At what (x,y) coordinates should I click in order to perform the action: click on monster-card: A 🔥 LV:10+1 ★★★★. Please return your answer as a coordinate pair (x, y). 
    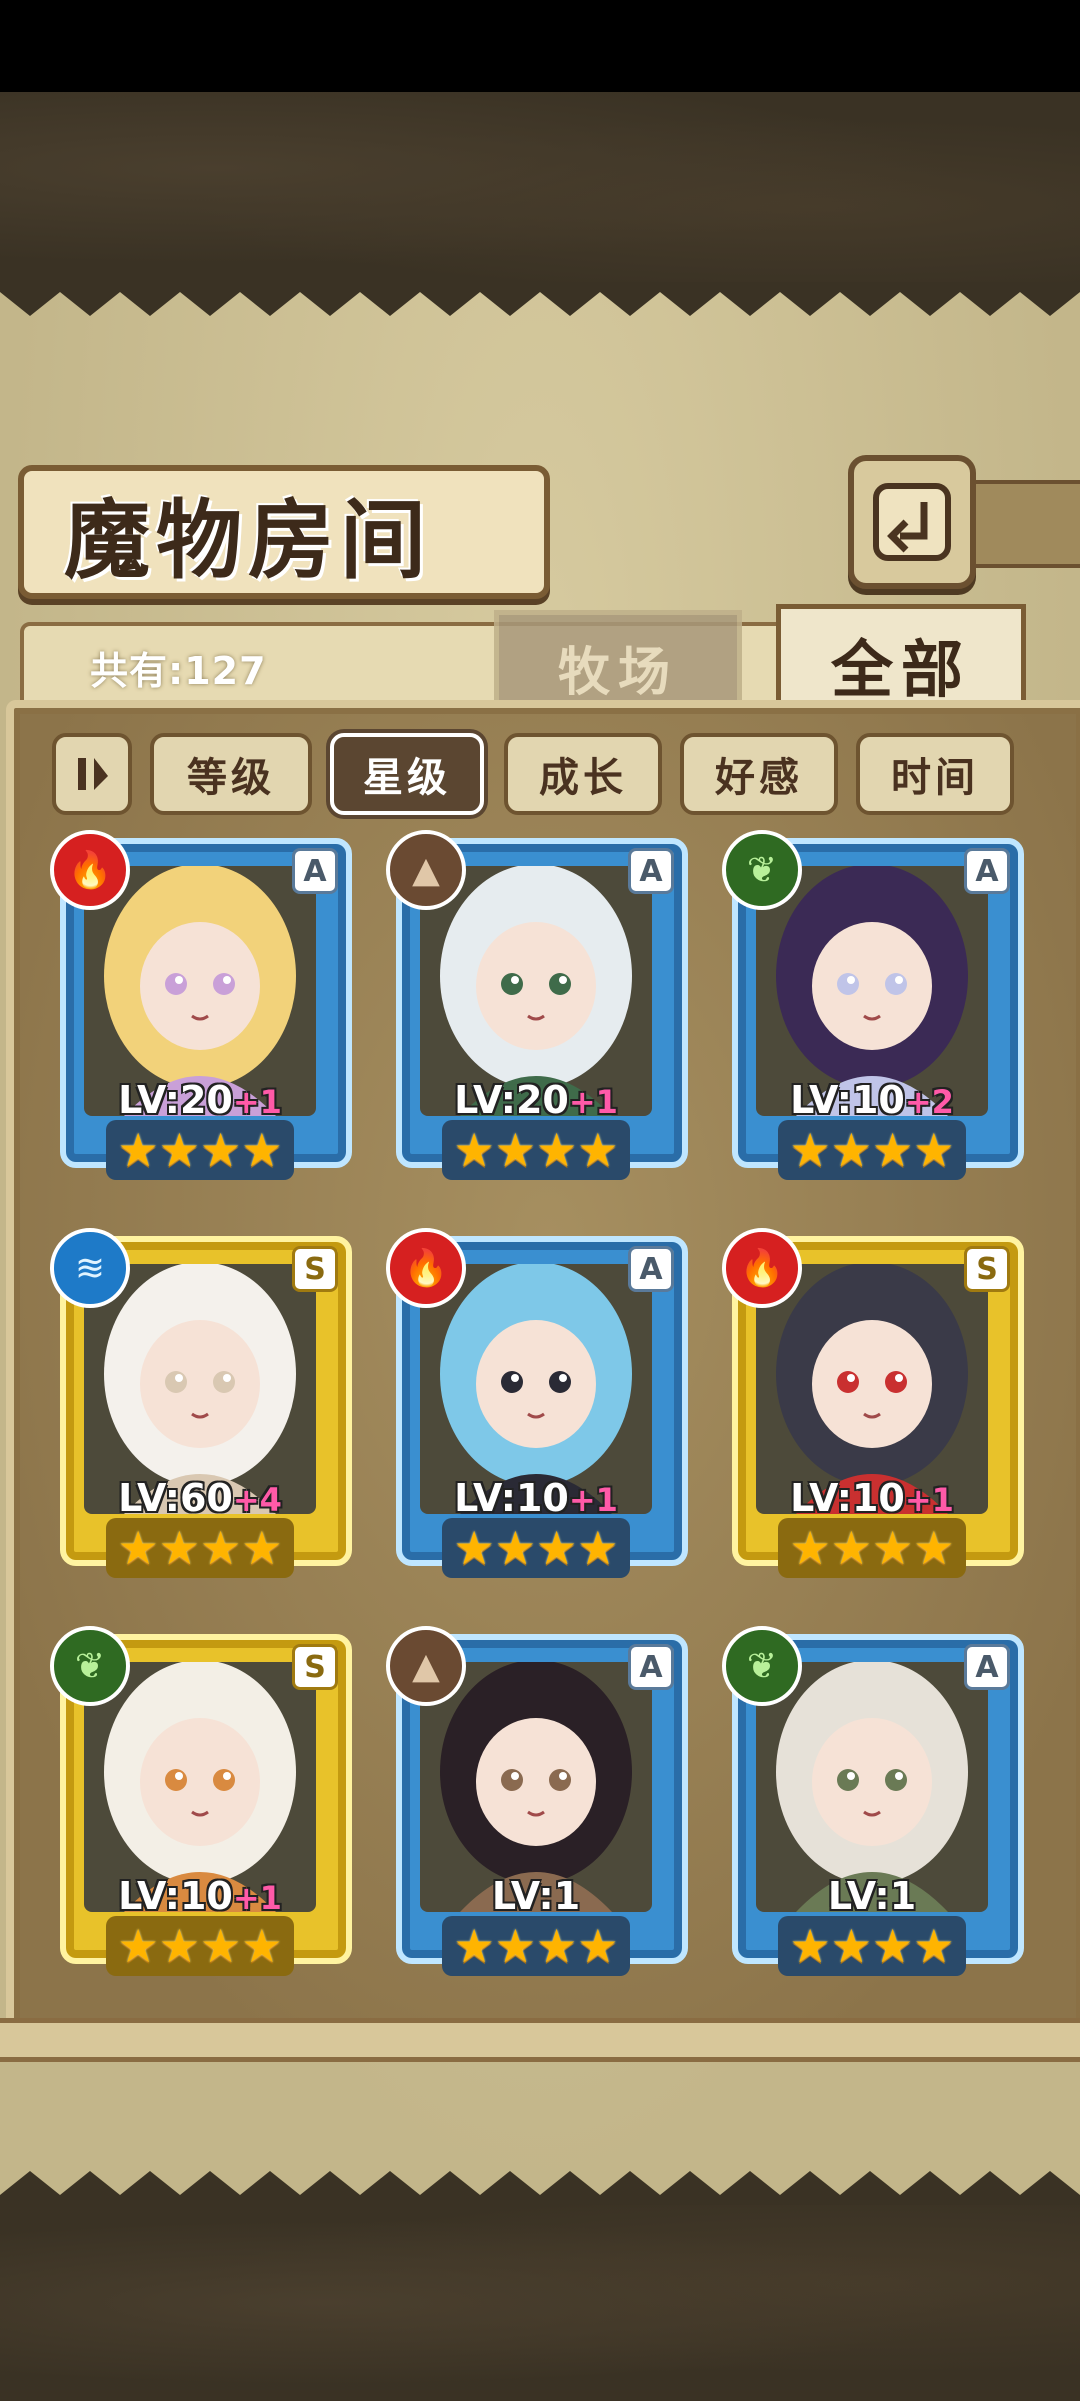
    Looking at the image, I should click on (537, 1407).